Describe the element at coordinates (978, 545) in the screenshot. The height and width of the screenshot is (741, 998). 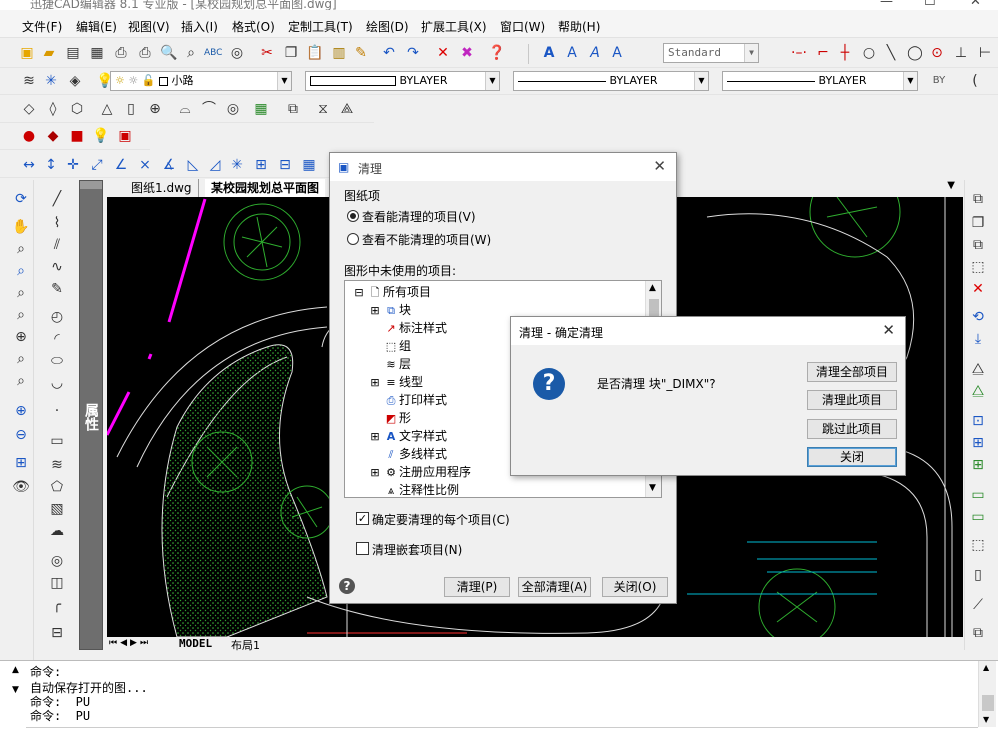
I see `modify-explode-icon: ⬚` at that location.